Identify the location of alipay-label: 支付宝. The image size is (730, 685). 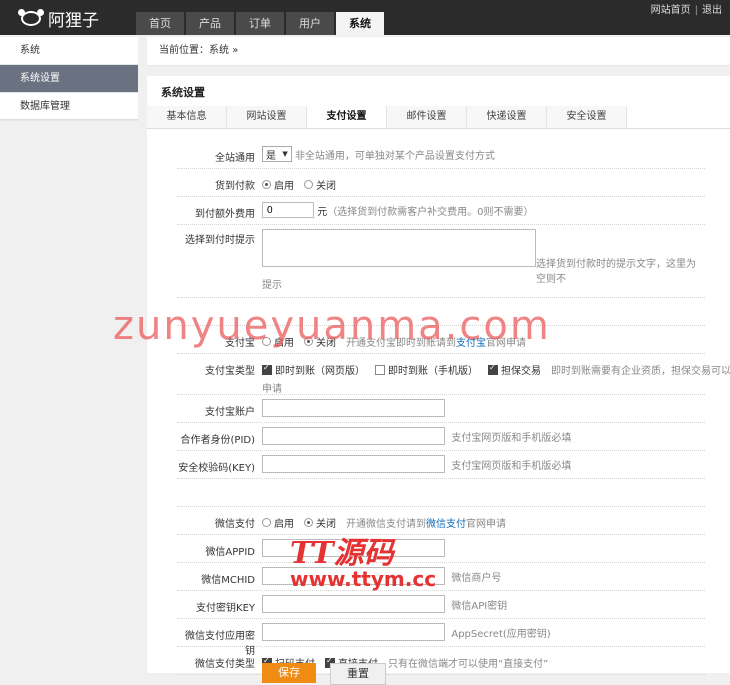
(240, 343).